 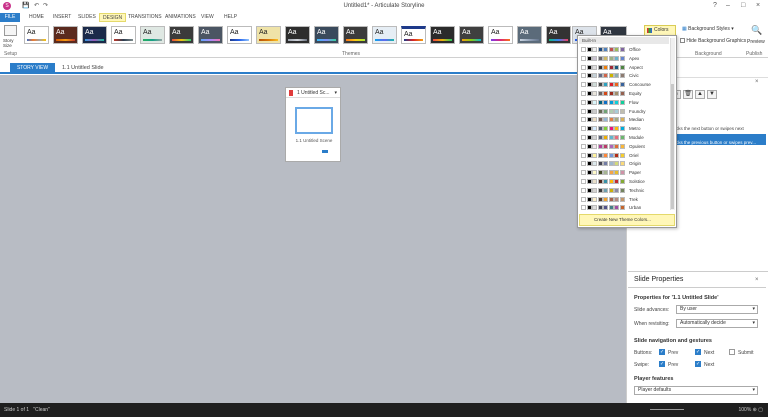 I want to click on color-theme-option: Flow, so click(x=626, y=102).